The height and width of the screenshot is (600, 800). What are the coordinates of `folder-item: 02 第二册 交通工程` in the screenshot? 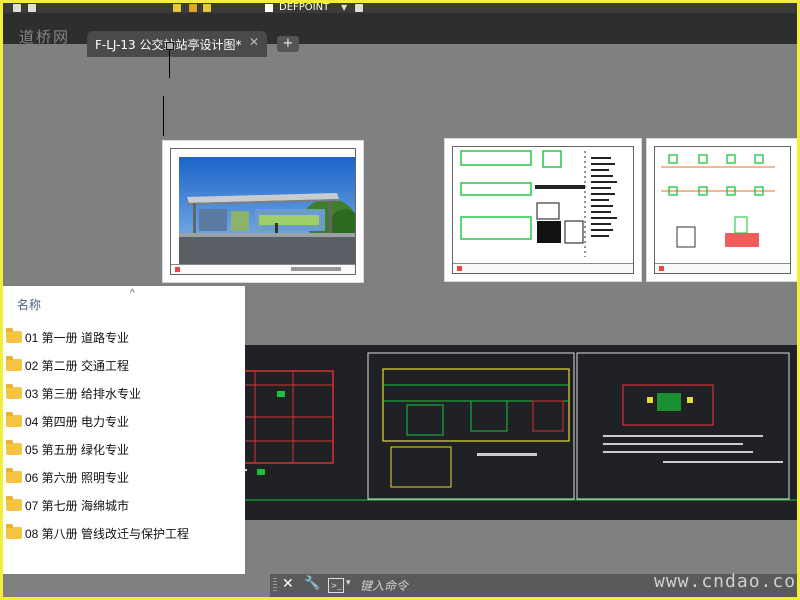 It's located at (124, 365).